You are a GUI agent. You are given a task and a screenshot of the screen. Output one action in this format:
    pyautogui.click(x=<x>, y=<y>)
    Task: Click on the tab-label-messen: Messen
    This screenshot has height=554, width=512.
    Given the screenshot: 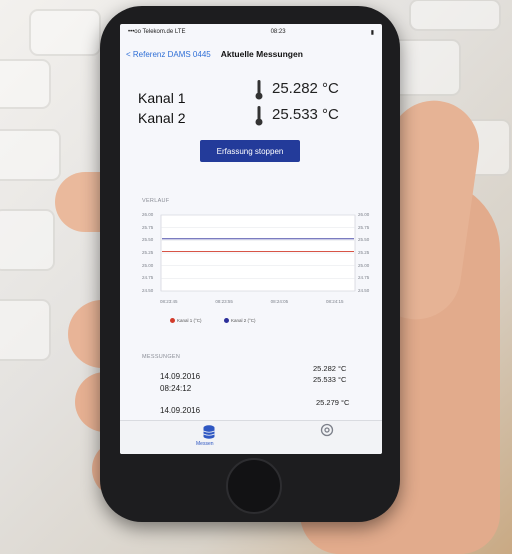 What is the action you would take?
    pyautogui.click(x=205, y=444)
    